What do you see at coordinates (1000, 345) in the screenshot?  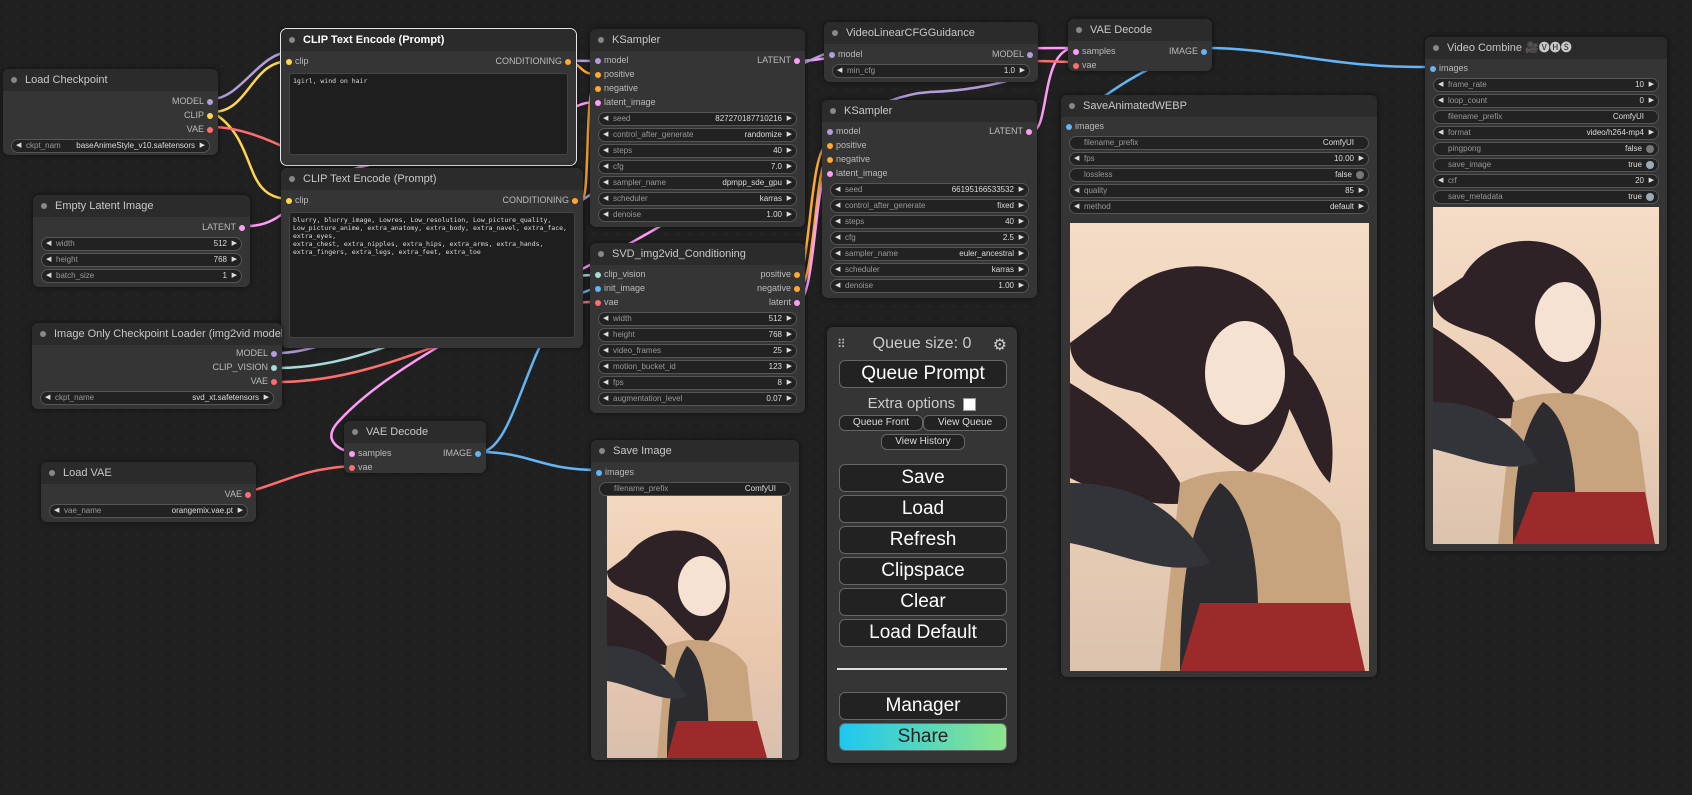 I see `gear-icon: ⚙` at bounding box center [1000, 345].